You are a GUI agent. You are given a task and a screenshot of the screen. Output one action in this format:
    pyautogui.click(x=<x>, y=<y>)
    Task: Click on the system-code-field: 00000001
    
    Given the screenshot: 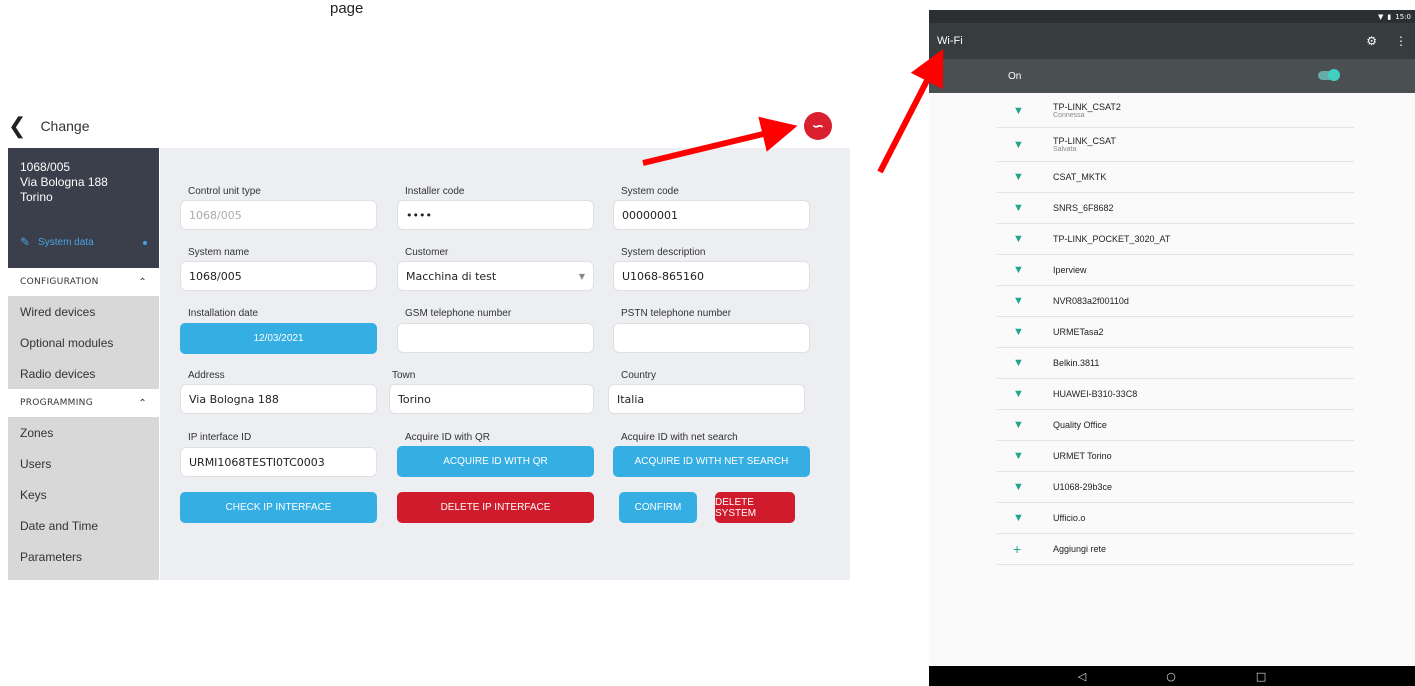 What is the action you would take?
    pyautogui.click(x=711, y=215)
    